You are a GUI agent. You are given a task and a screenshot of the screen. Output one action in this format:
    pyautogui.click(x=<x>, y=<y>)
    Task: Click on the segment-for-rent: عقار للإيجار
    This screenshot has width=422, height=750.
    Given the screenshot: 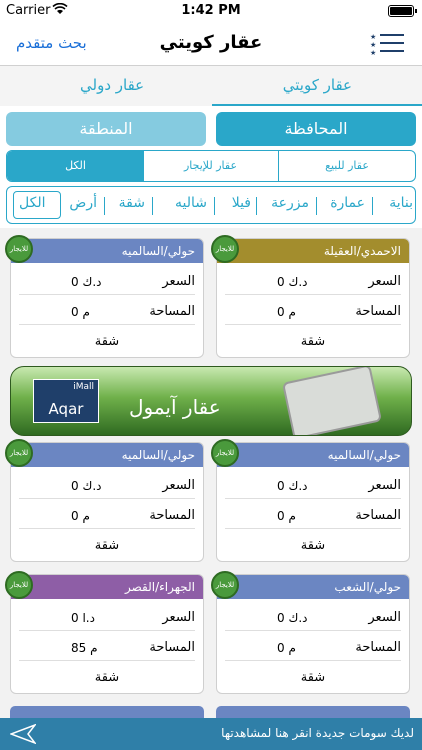 What is the action you would take?
    pyautogui.click(x=210, y=166)
    